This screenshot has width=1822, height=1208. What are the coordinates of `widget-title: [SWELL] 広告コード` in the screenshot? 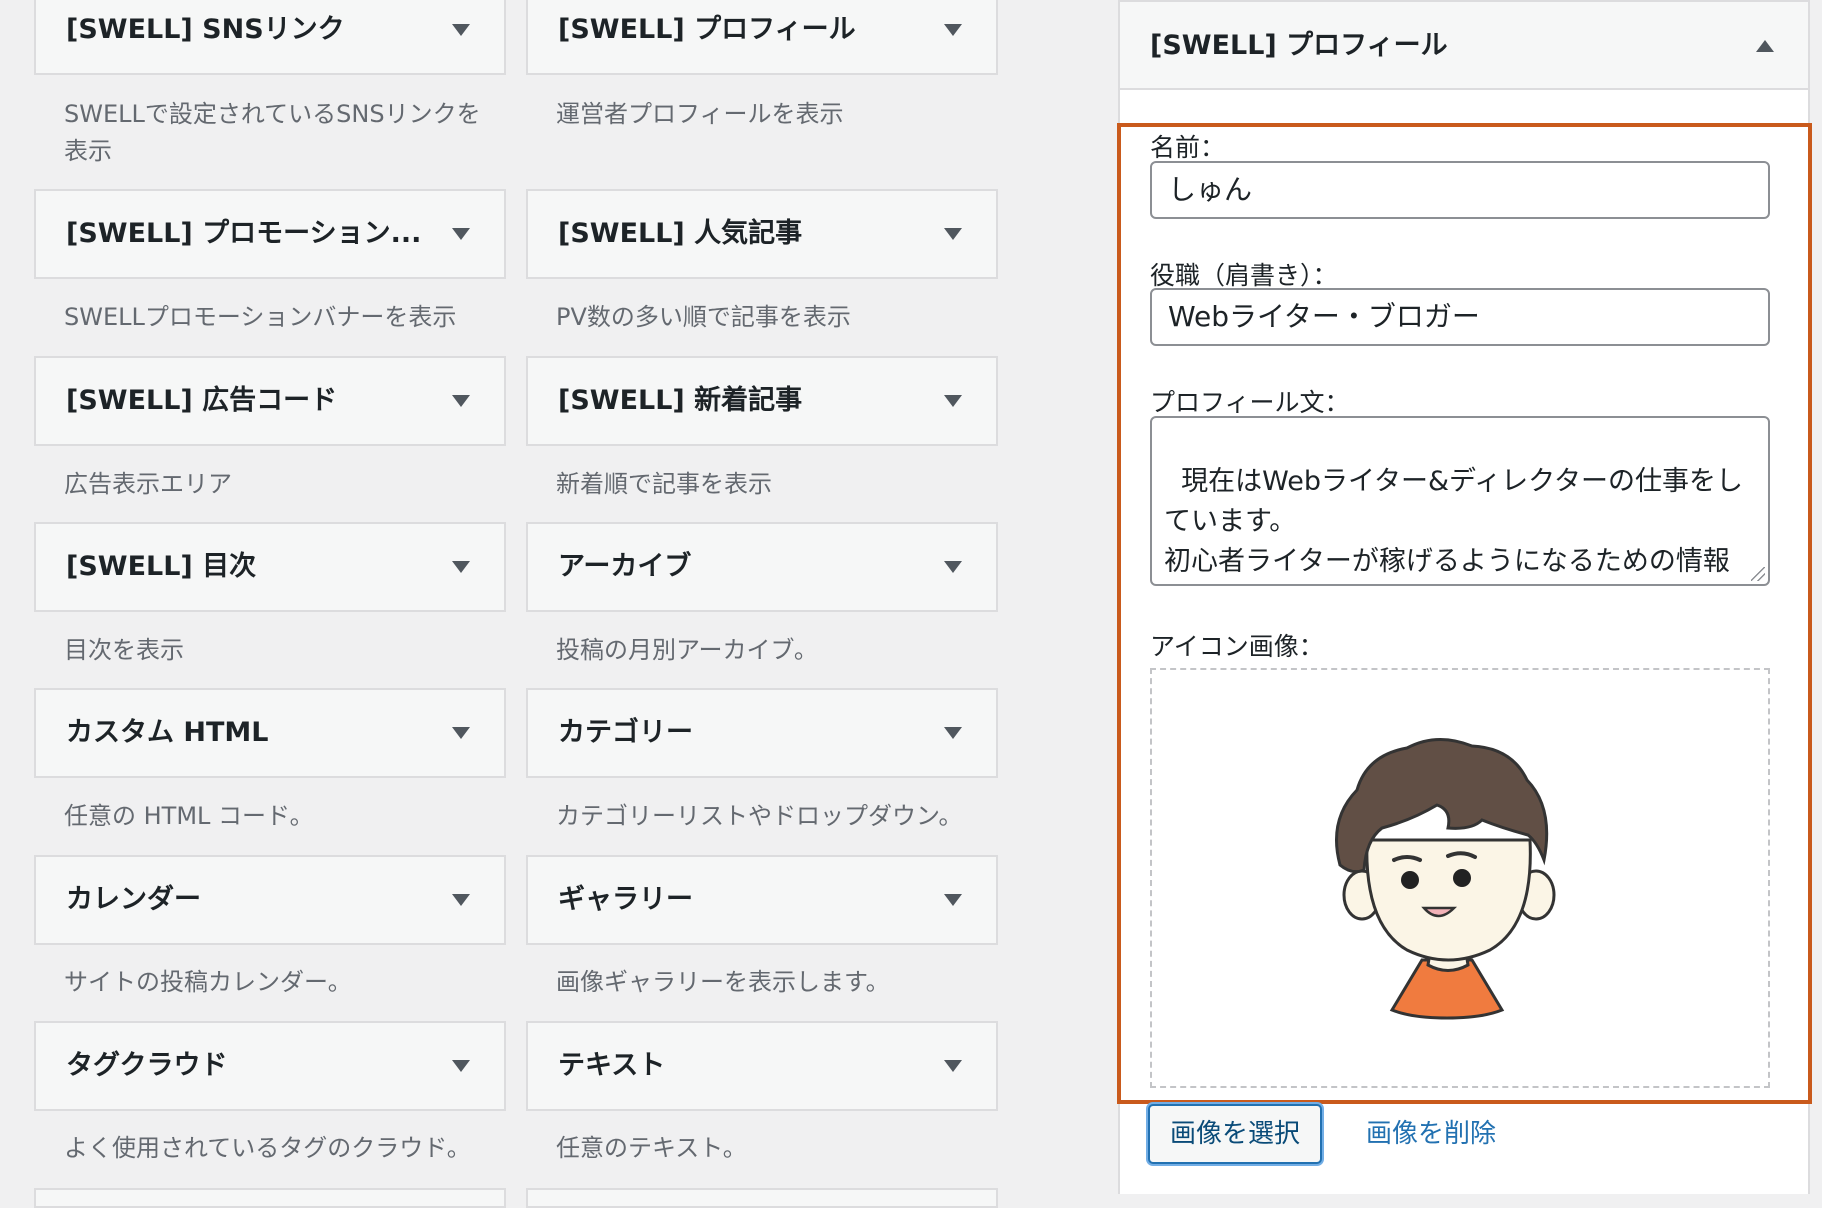 It's located at (202, 400).